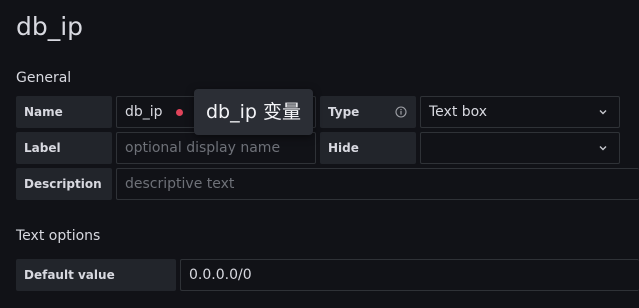 The width and height of the screenshot is (639, 308). I want to click on description-label: Description, so click(64, 184).